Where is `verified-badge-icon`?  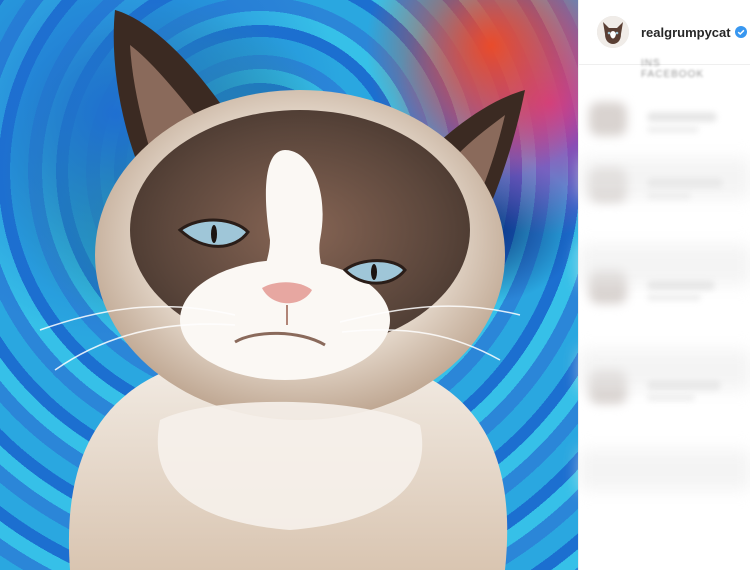
verified-badge-icon is located at coordinates (740, 32).